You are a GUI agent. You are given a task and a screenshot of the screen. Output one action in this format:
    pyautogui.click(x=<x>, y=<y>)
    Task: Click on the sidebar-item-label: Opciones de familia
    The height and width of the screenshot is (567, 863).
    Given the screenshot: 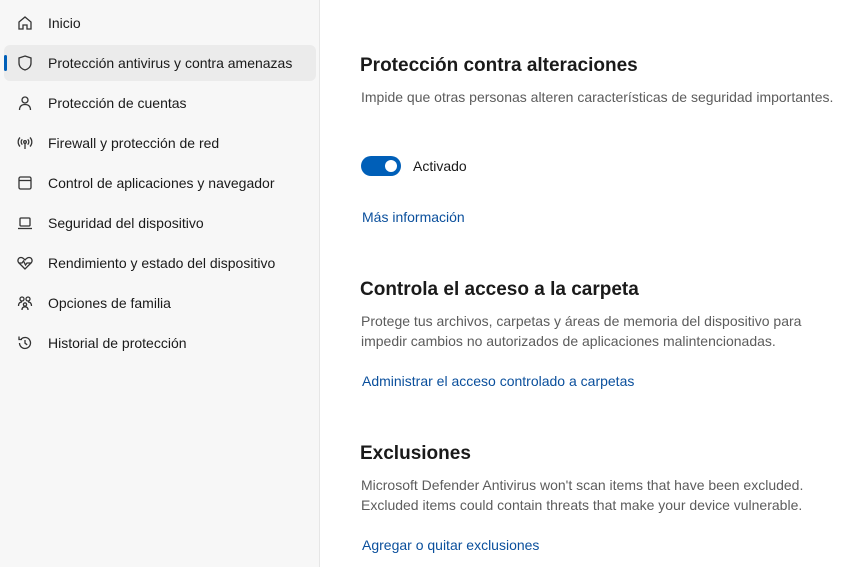 What is the action you would take?
    pyautogui.click(x=109, y=303)
    